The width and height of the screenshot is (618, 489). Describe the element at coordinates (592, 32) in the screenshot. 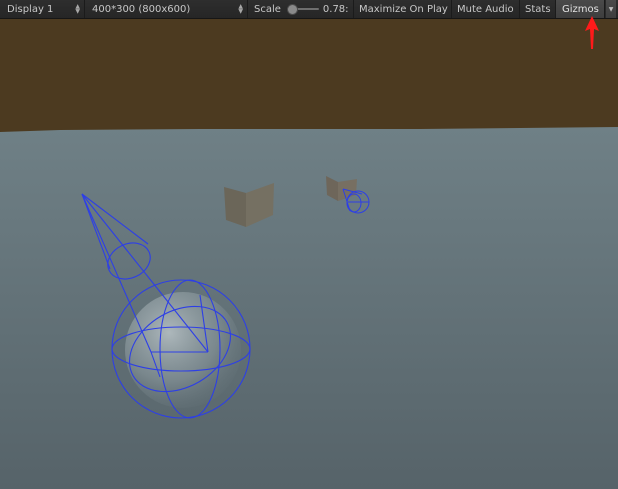

I see `red-arrow-annotation-icon` at that location.